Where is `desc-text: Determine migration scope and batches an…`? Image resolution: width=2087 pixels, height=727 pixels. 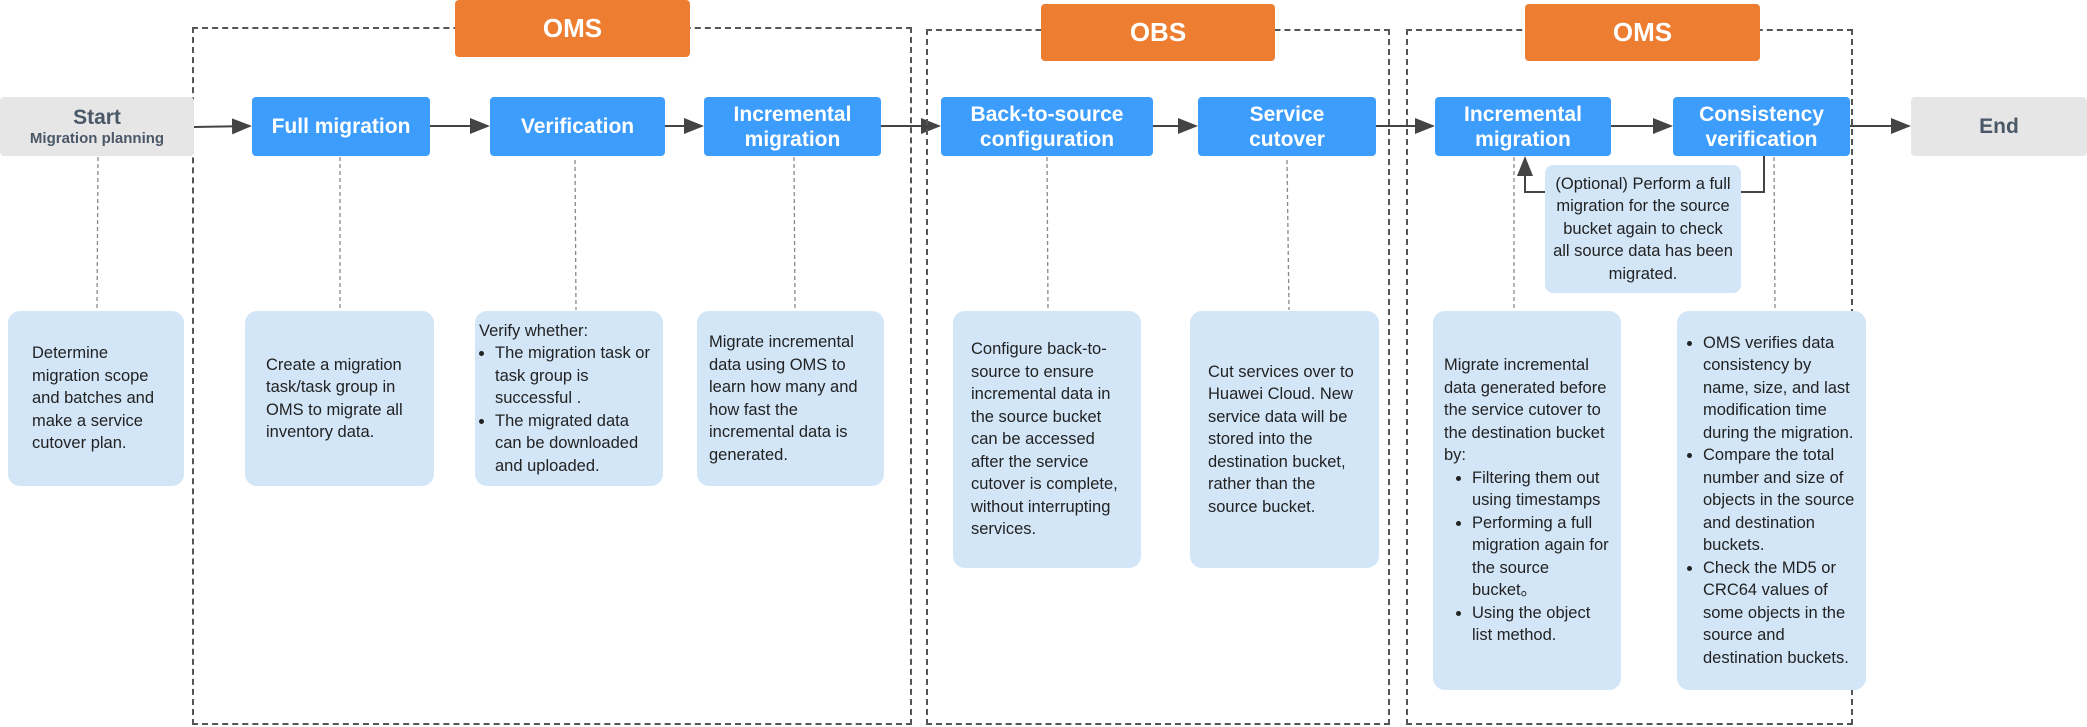 desc-text: Determine migration scope and batches an… is located at coordinates (93, 398).